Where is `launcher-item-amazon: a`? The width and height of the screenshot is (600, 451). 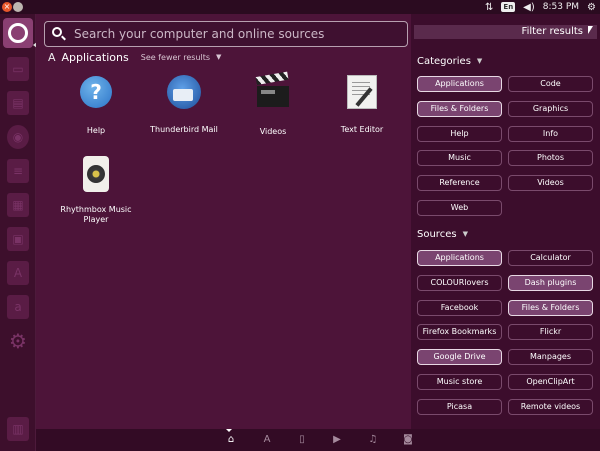 launcher-item-amazon: a is located at coordinates (18, 307).